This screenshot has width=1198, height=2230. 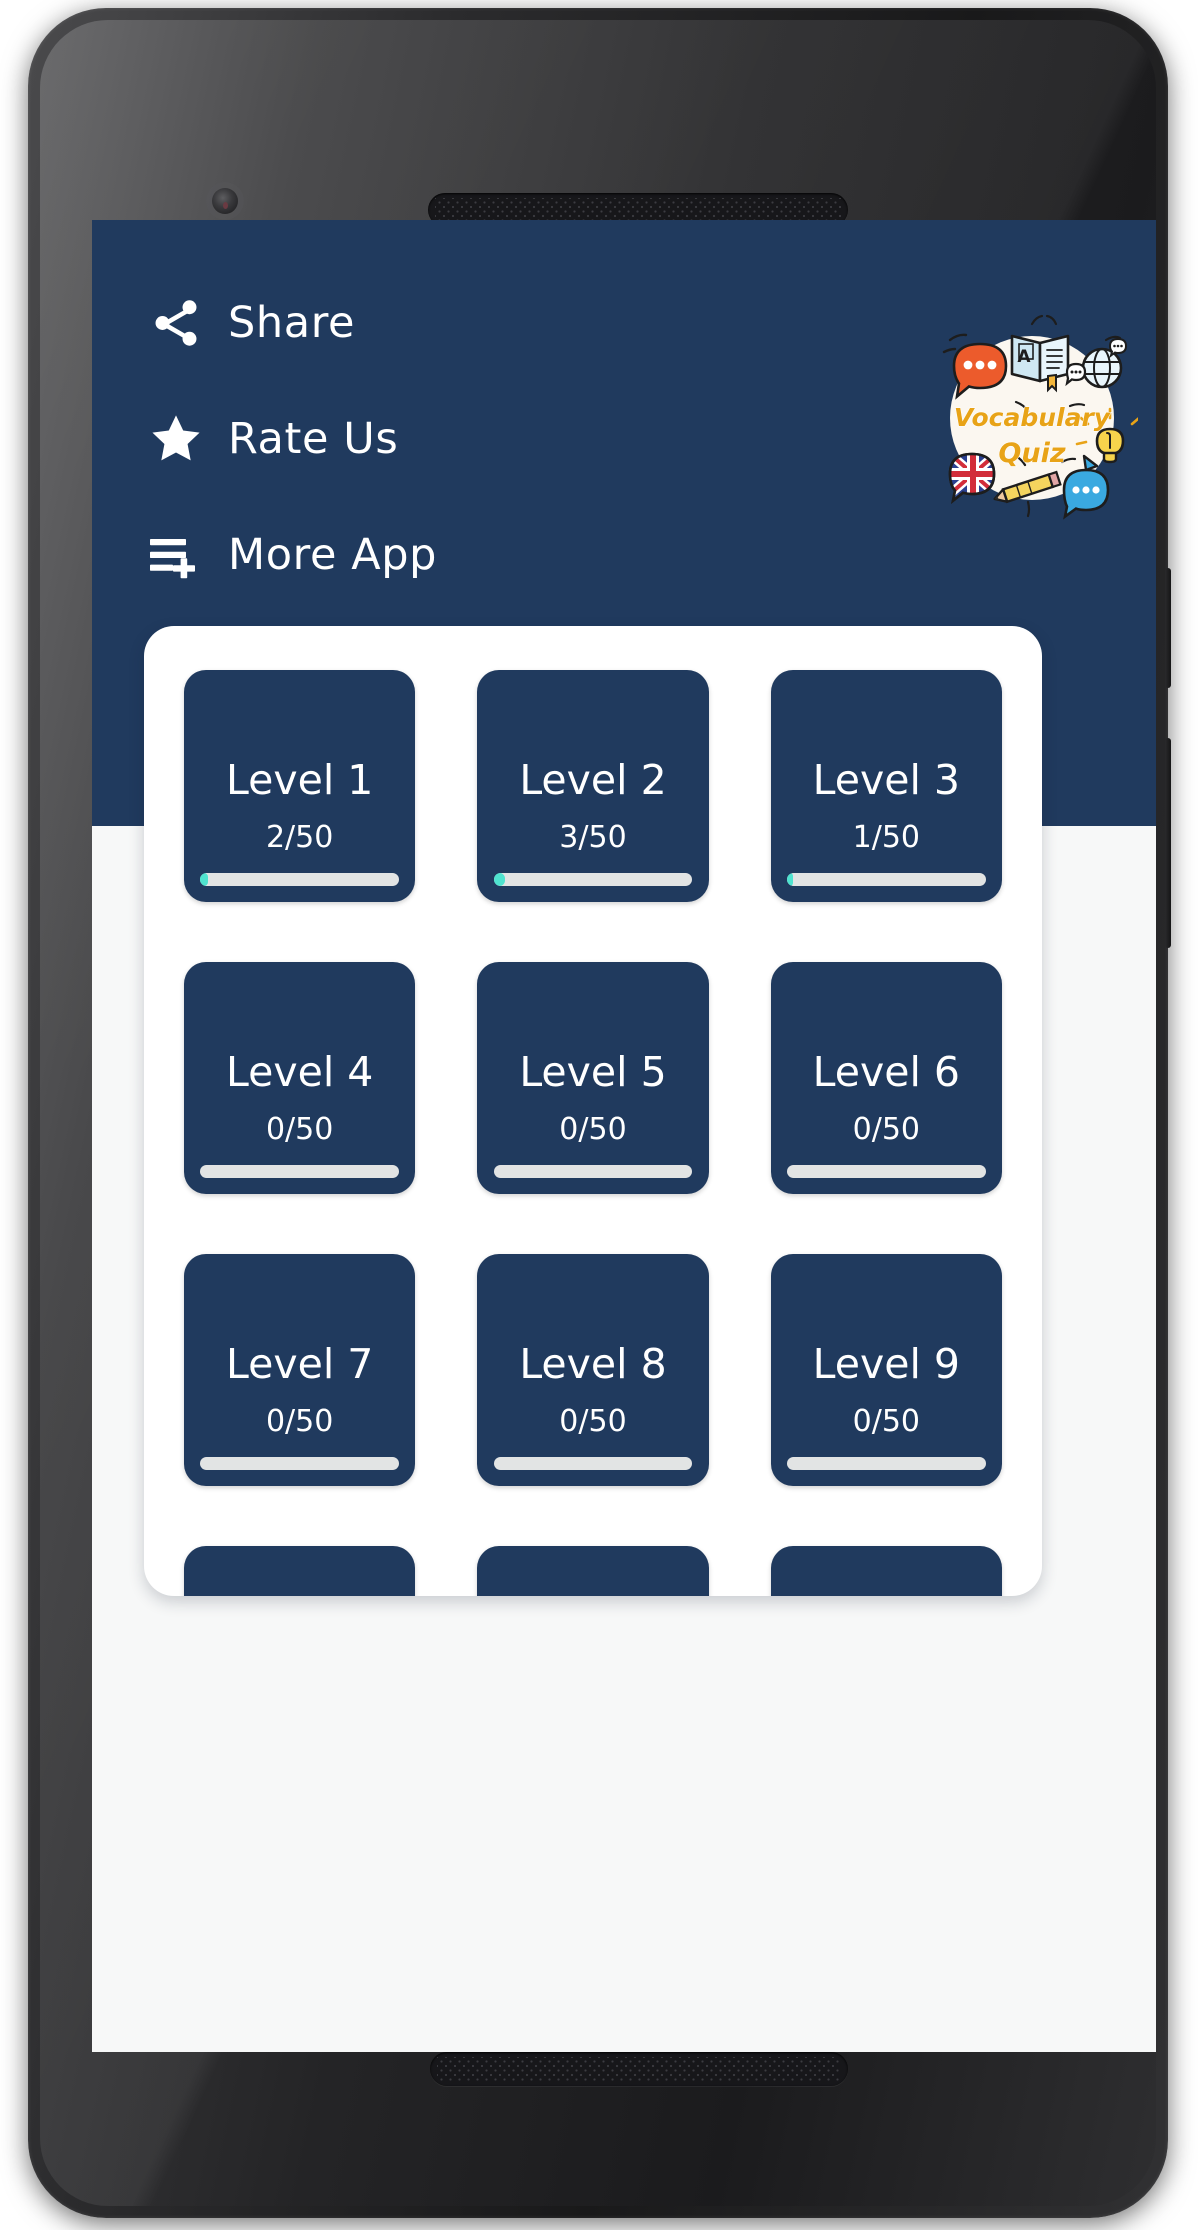 What do you see at coordinates (299, 780) in the screenshot?
I see `level-title: Level 1` at bounding box center [299, 780].